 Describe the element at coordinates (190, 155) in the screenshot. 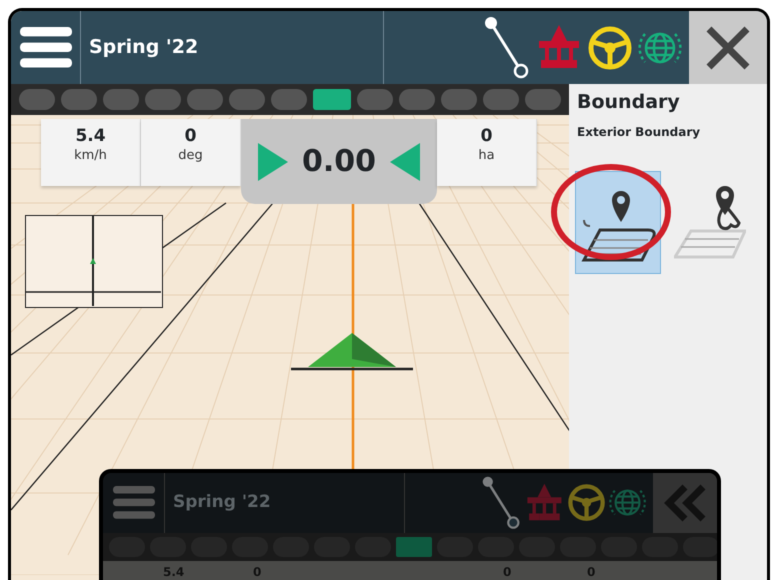

I see `stat-unit: deg` at that location.